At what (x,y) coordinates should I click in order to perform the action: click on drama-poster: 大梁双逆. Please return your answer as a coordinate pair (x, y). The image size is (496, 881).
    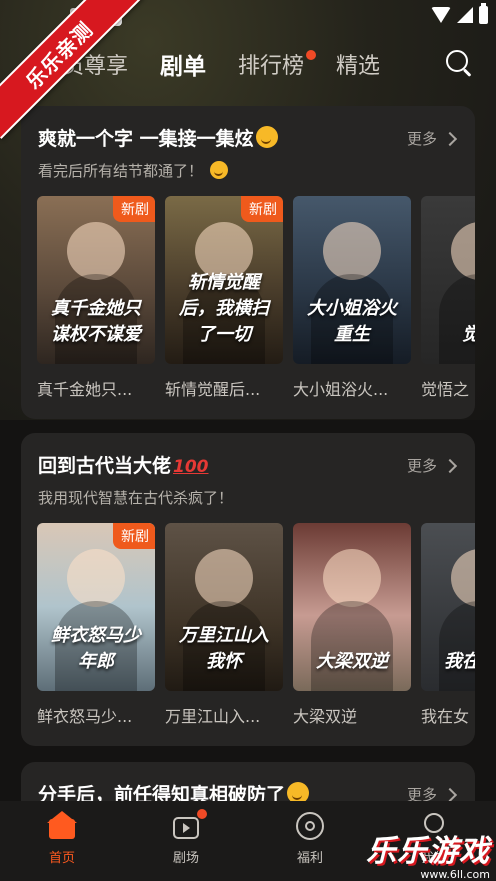
    Looking at the image, I should click on (352, 607).